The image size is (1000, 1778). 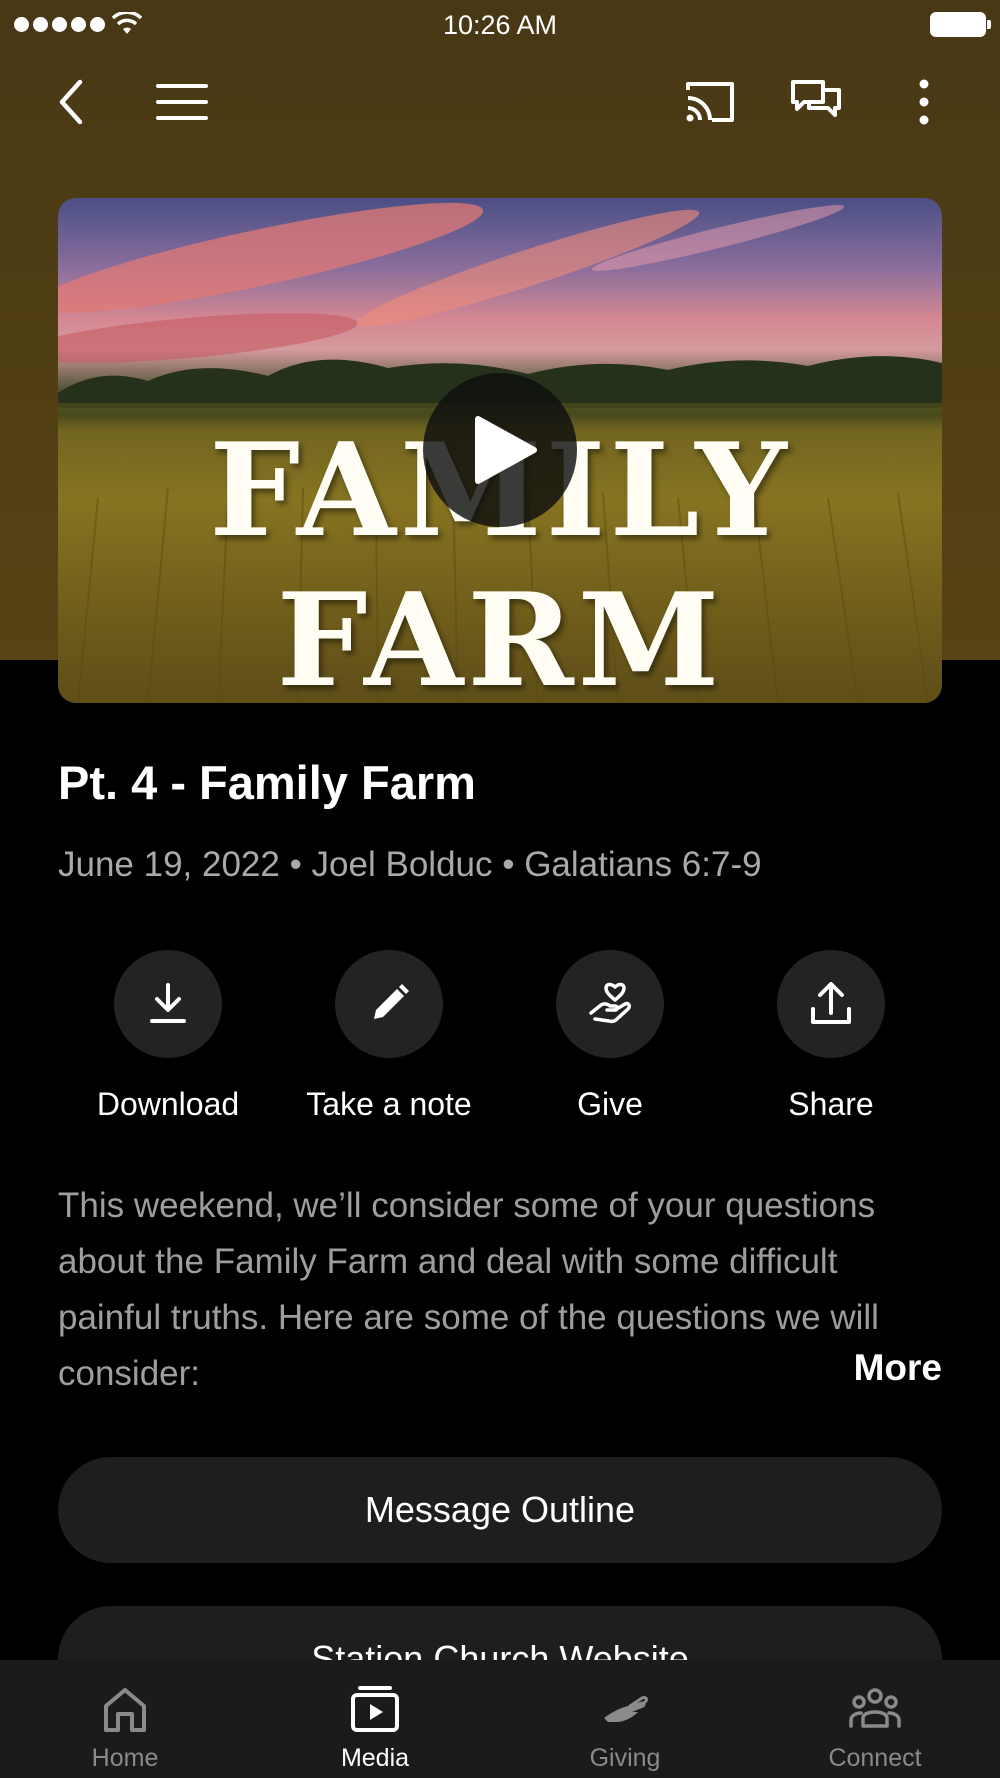 I want to click on menu-icon, so click(x=182, y=102).